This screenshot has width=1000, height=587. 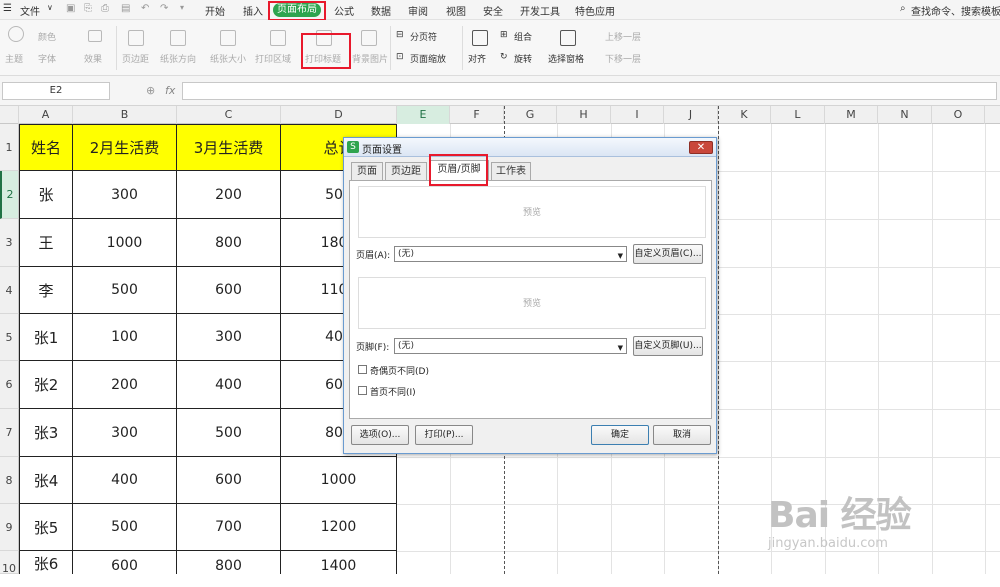 I want to click on tab-margins: 页边距, so click(x=406, y=171).